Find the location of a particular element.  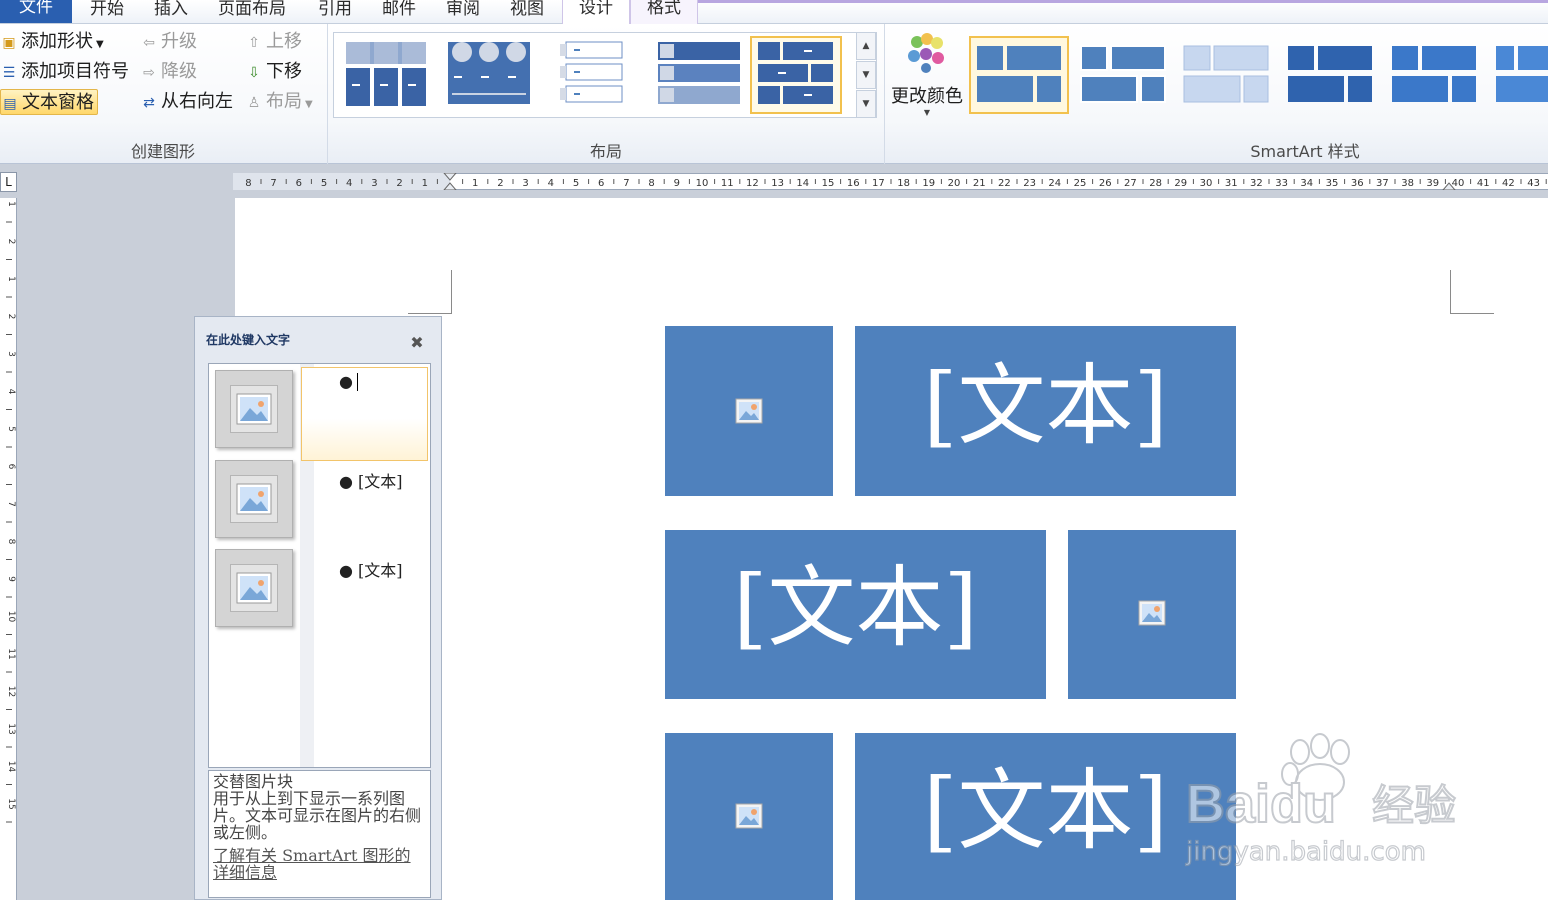

layout-button: ♙ 布局 ▼ is located at coordinates (279, 102).